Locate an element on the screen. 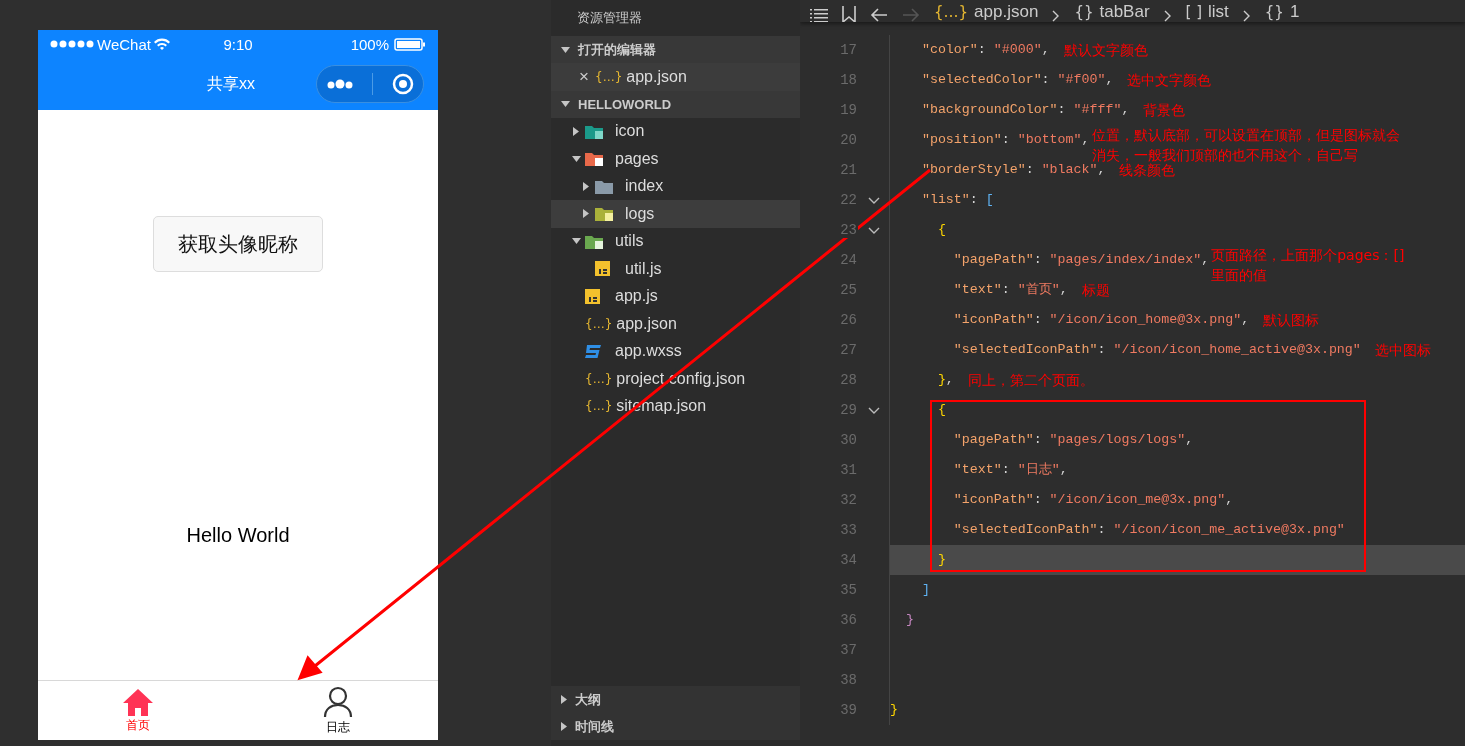 The height and width of the screenshot is (746, 1465). folder-icon is located at coordinates (604, 186).